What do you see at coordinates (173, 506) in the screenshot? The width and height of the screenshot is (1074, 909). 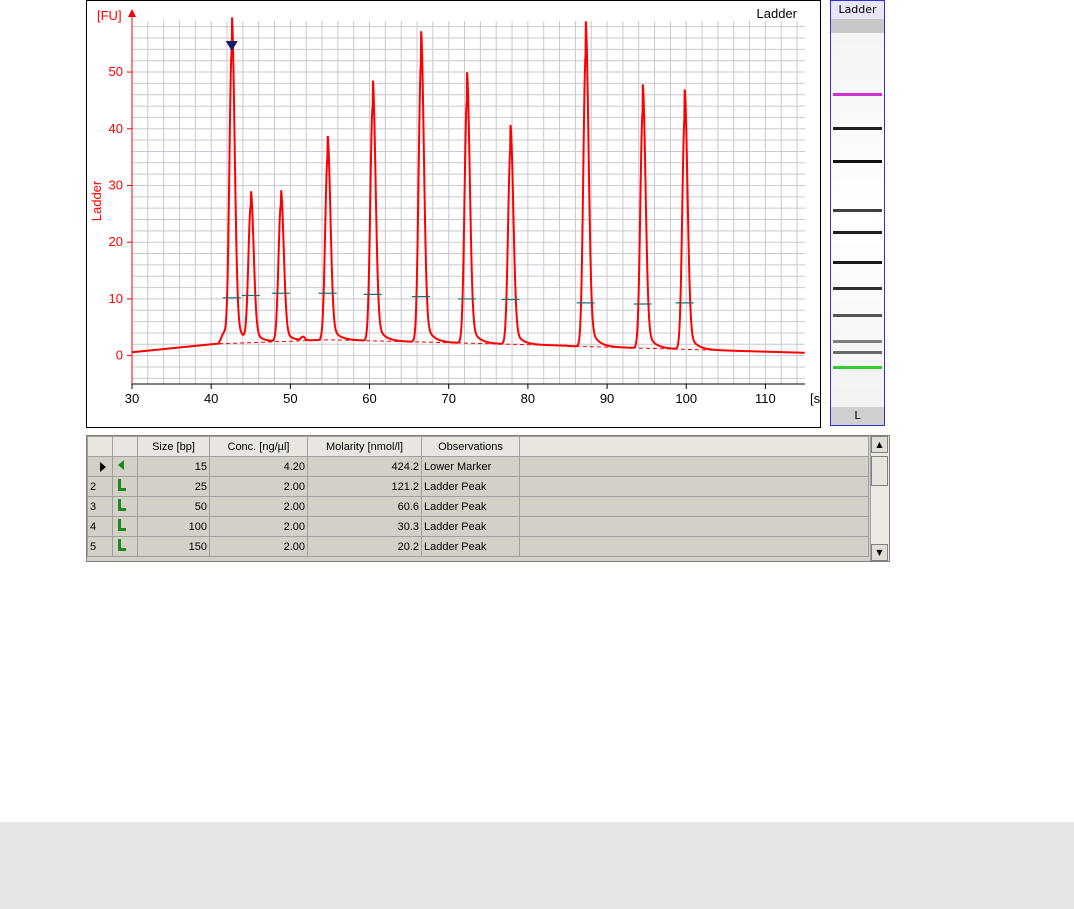 I see `cell-size: 50` at bounding box center [173, 506].